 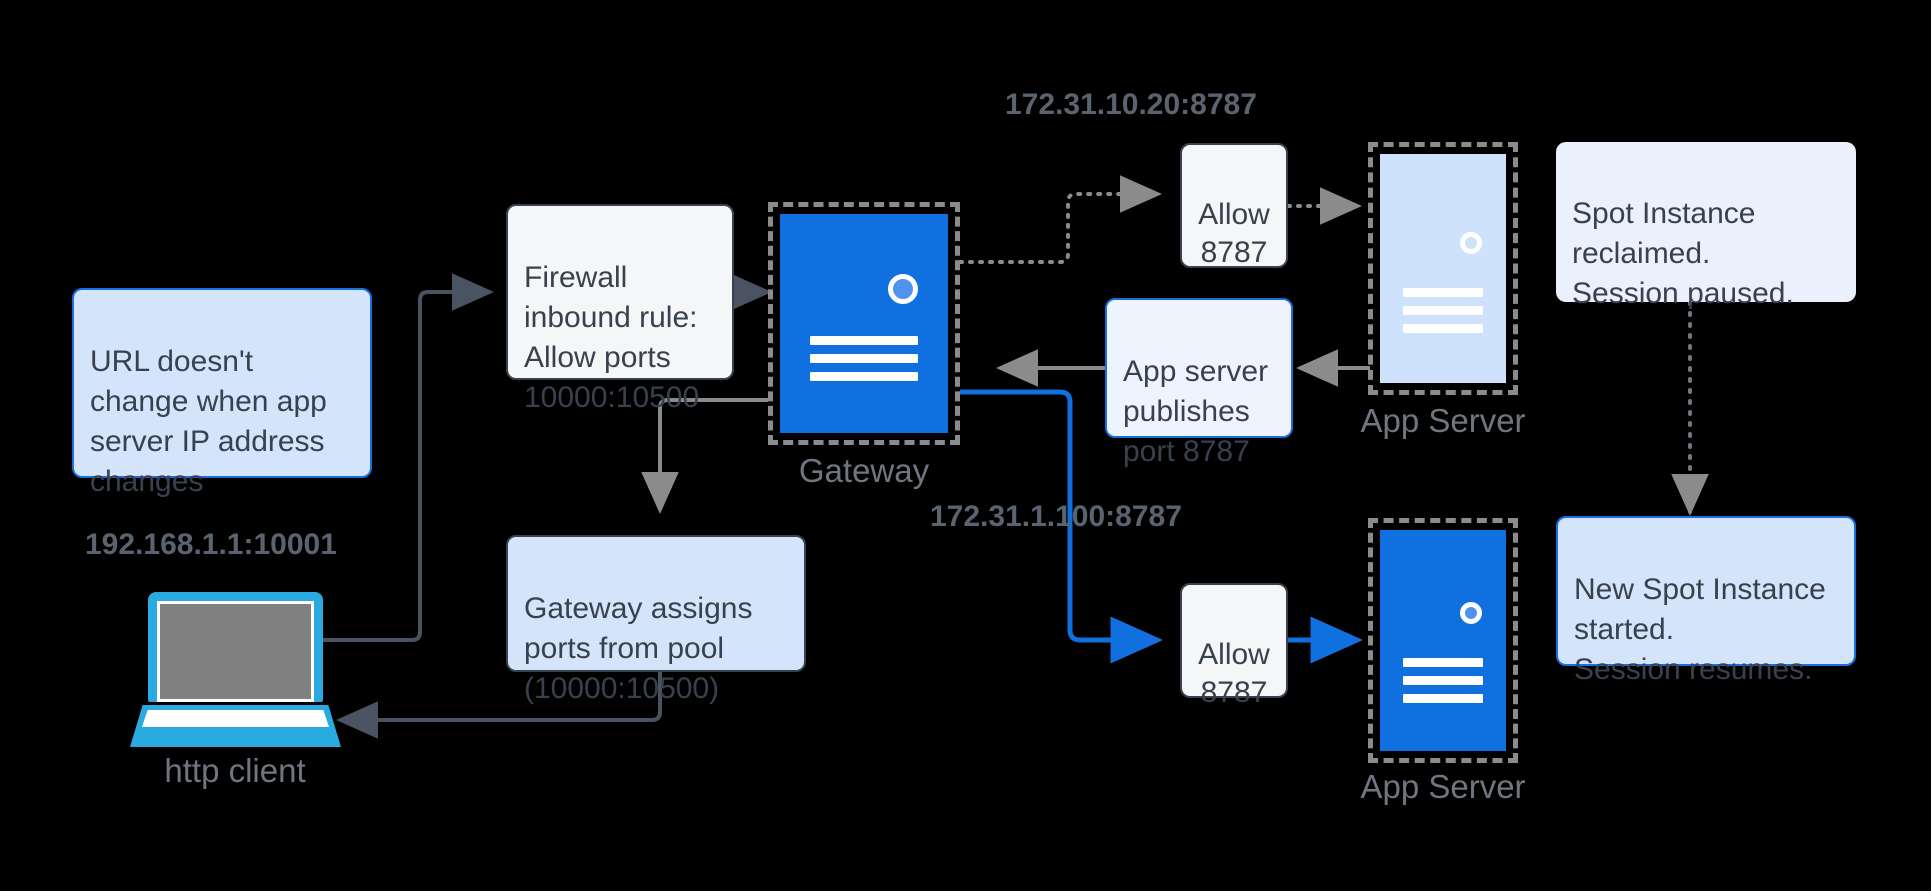 What do you see at coordinates (1056, 516) in the screenshot?
I see `label-appserver-bottom-endpoint: 172.31.1.100:8787` at bounding box center [1056, 516].